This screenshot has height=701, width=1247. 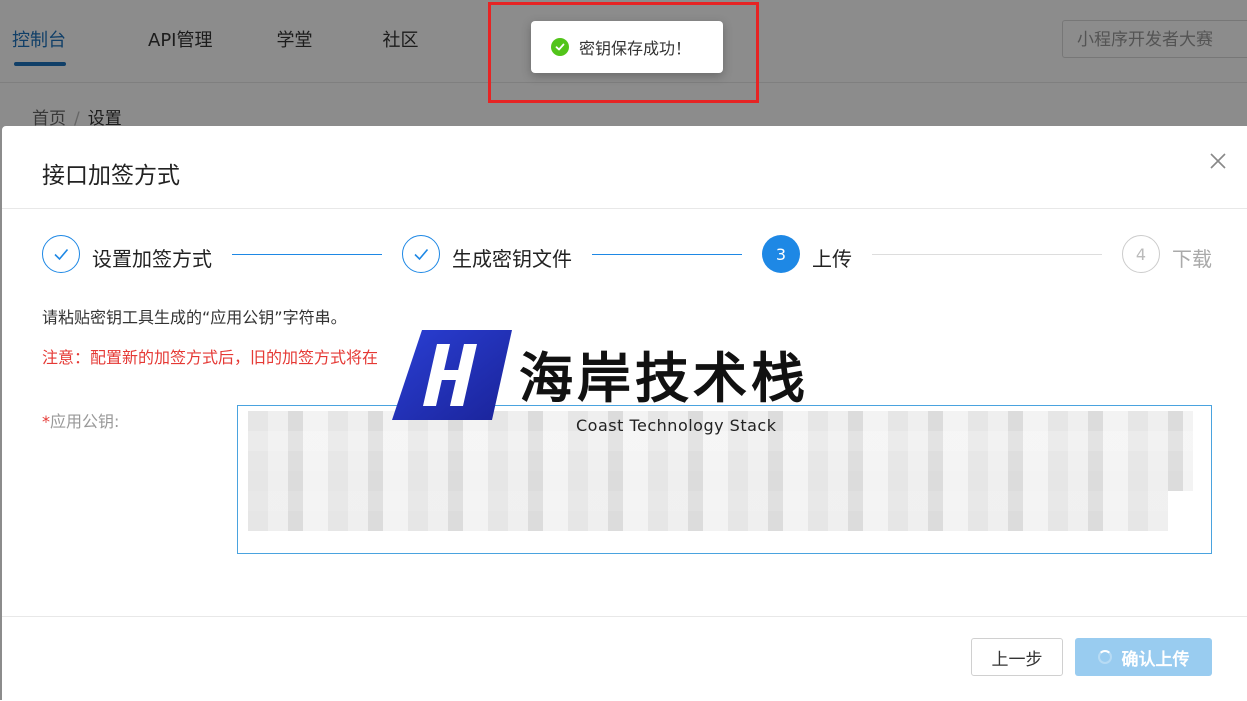 What do you see at coordinates (85, 421) in the screenshot?
I see `public-key-label-text: 应用公钥:` at bounding box center [85, 421].